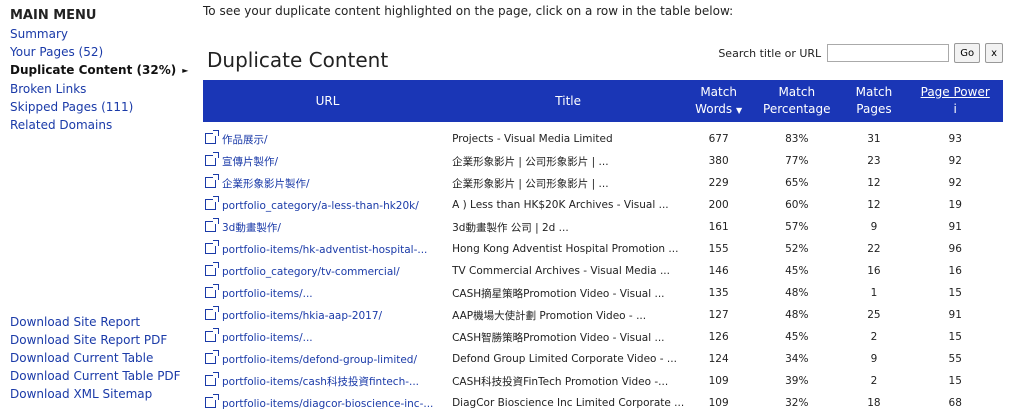  What do you see at coordinates (797, 337) in the screenshot?
I see `match-percentage-cell: 45%` at bounding box center [797, 337].